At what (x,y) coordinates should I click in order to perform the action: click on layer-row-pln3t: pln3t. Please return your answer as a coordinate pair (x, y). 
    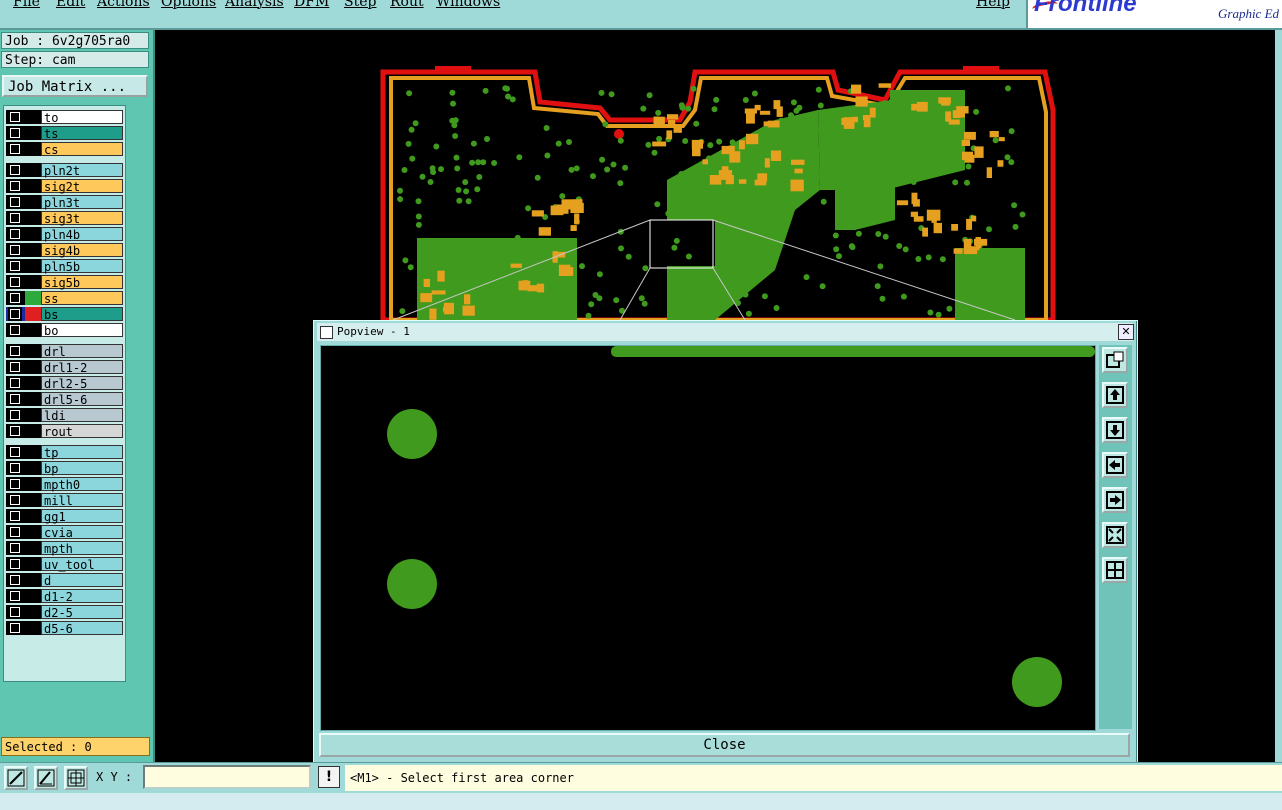
    Looking at the image, I should click on (65, 202).